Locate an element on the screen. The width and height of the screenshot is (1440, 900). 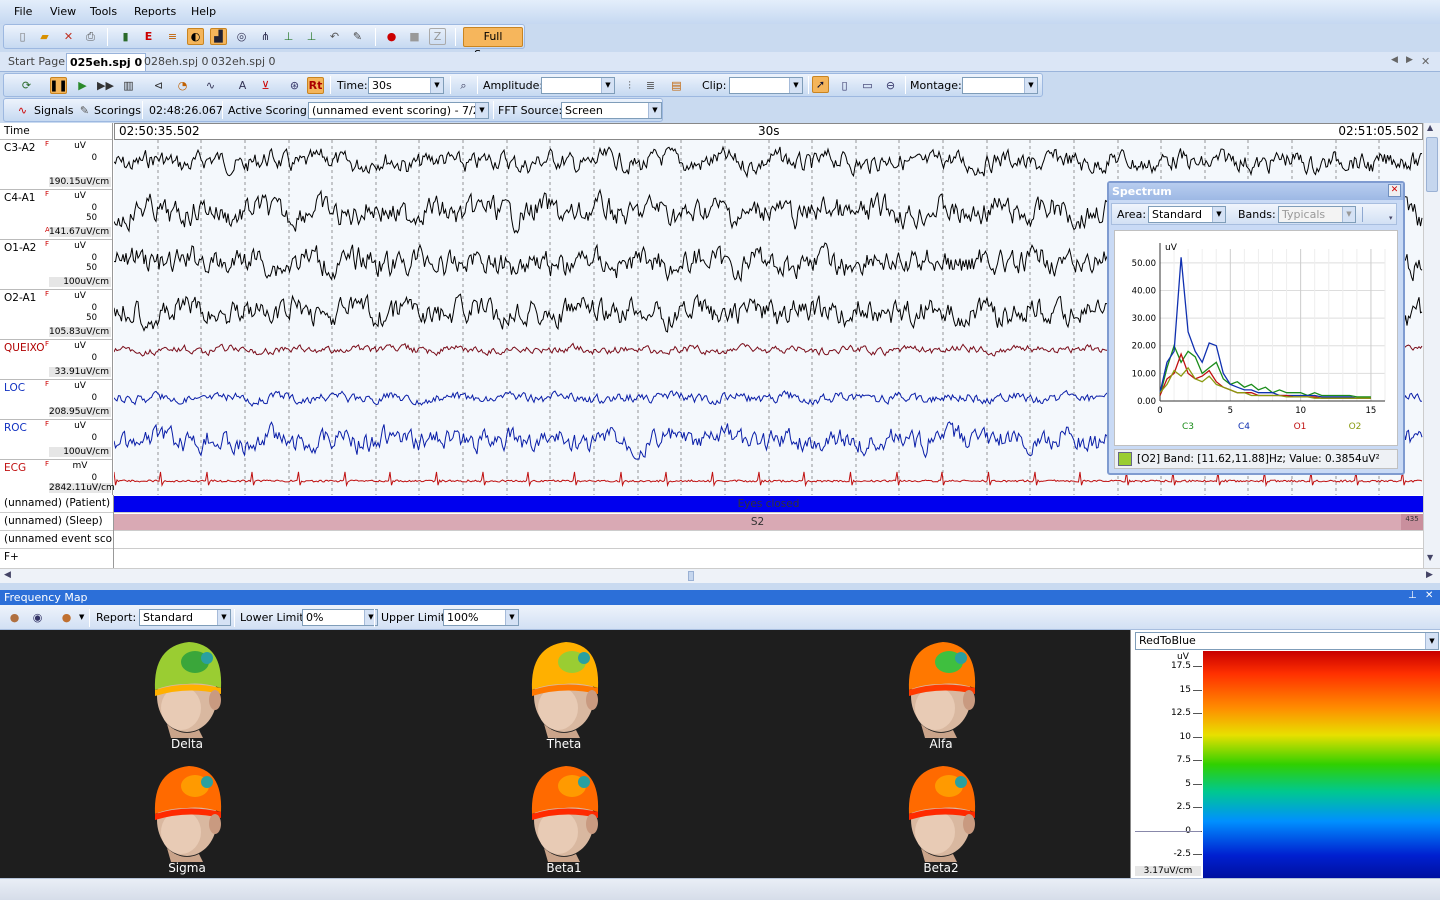
clip-select: ▼ is located at coordinates (766, 85).